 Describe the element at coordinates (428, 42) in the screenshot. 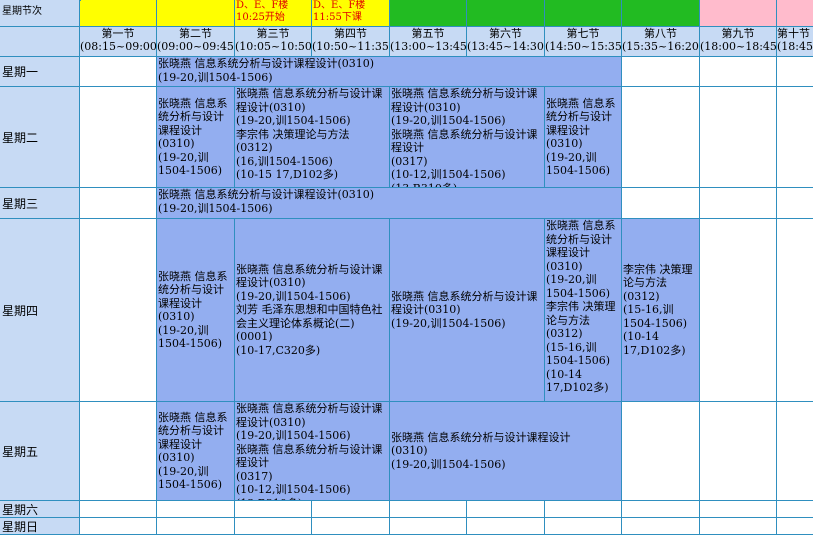

I see `period-header-5: 第五节 (13:00~13:45)` at that location.